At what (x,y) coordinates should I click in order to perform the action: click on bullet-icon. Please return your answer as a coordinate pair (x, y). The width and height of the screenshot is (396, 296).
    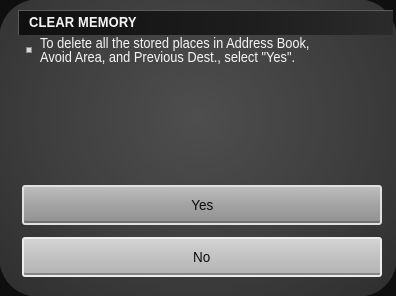
    Looking at the image, I should click on (29, 50).